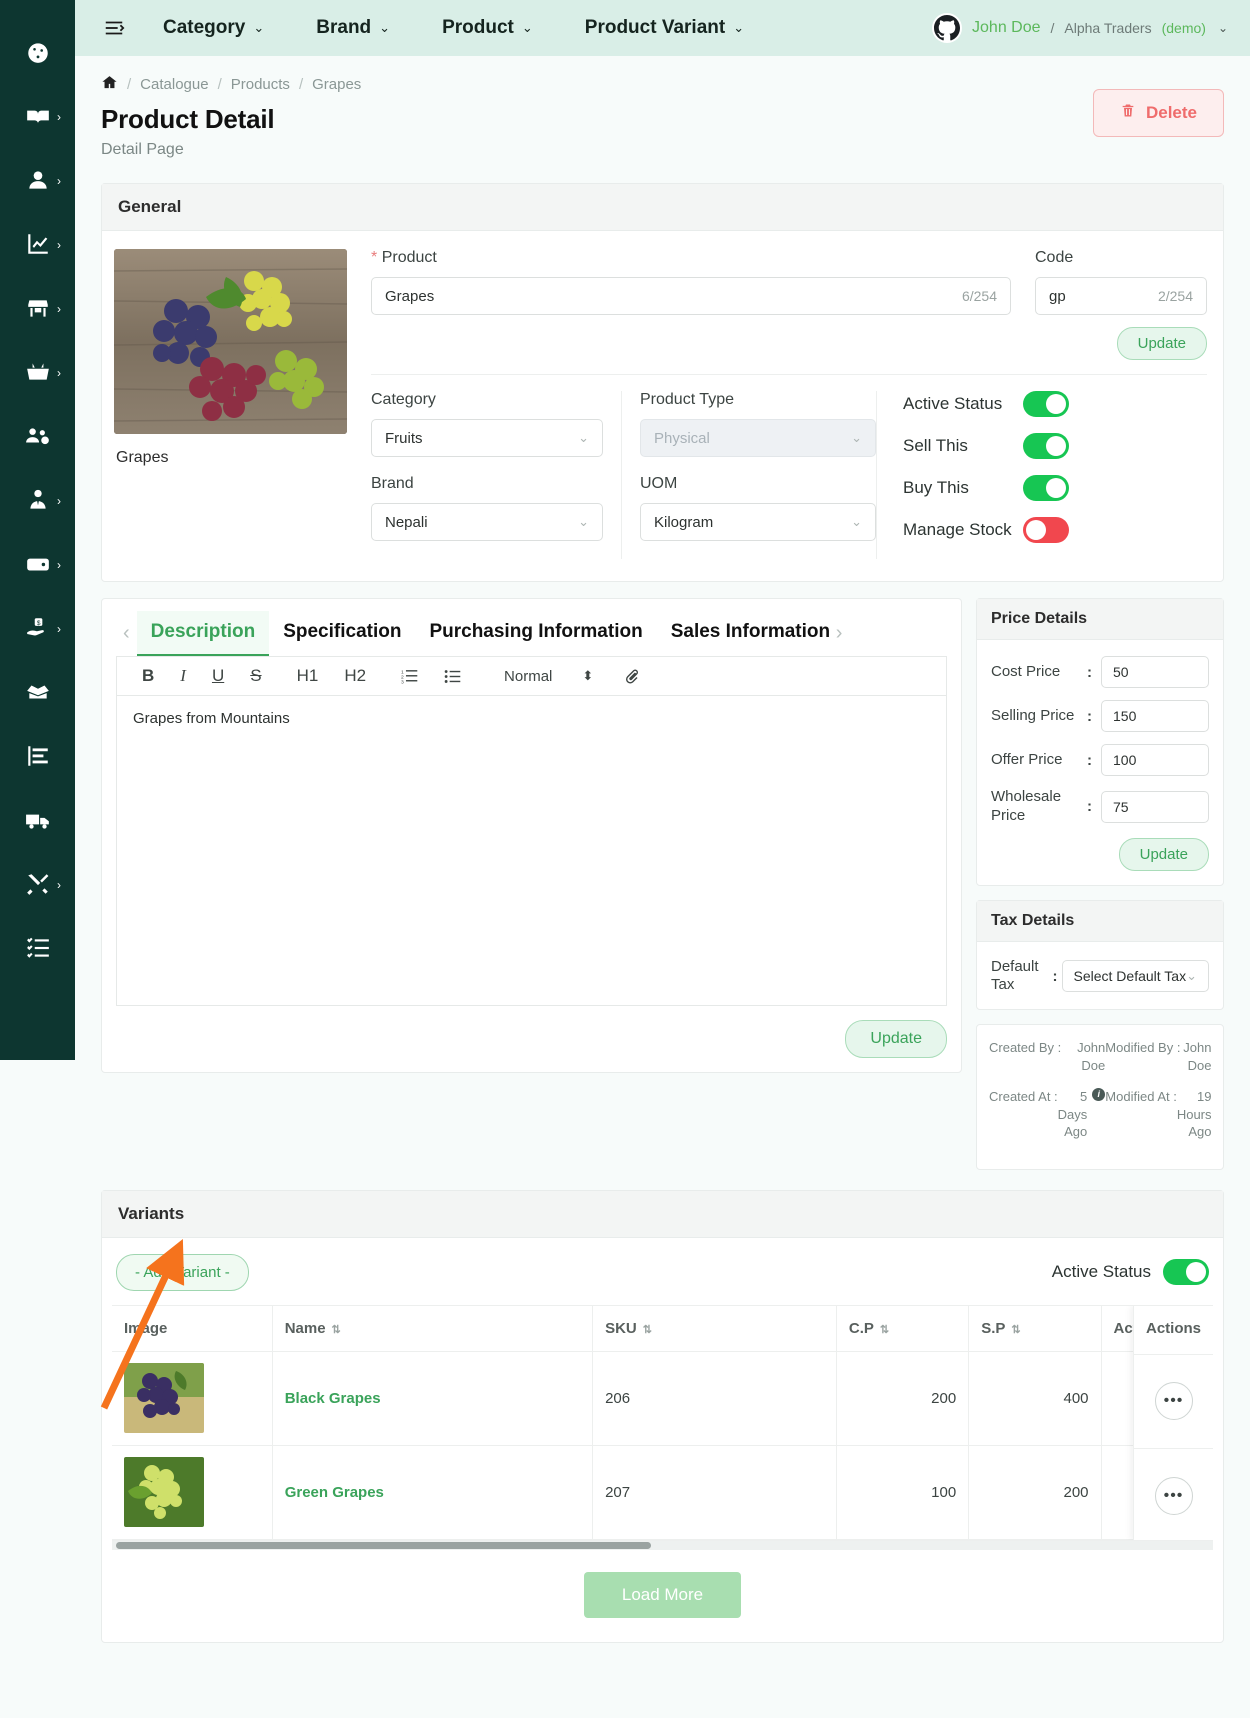  Describe the element at coordinates (383, 1545) in the screenshot. I see `scrollbar-thumb` at that location.